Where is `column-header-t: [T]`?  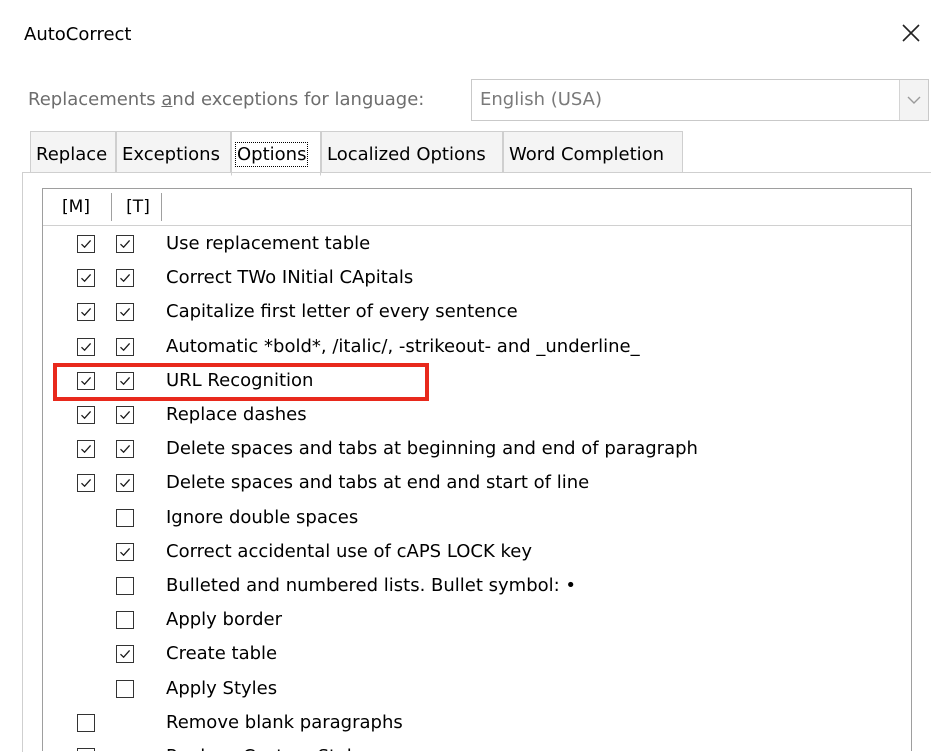 column-header-t: [T] is located at coordinates (138, 207).